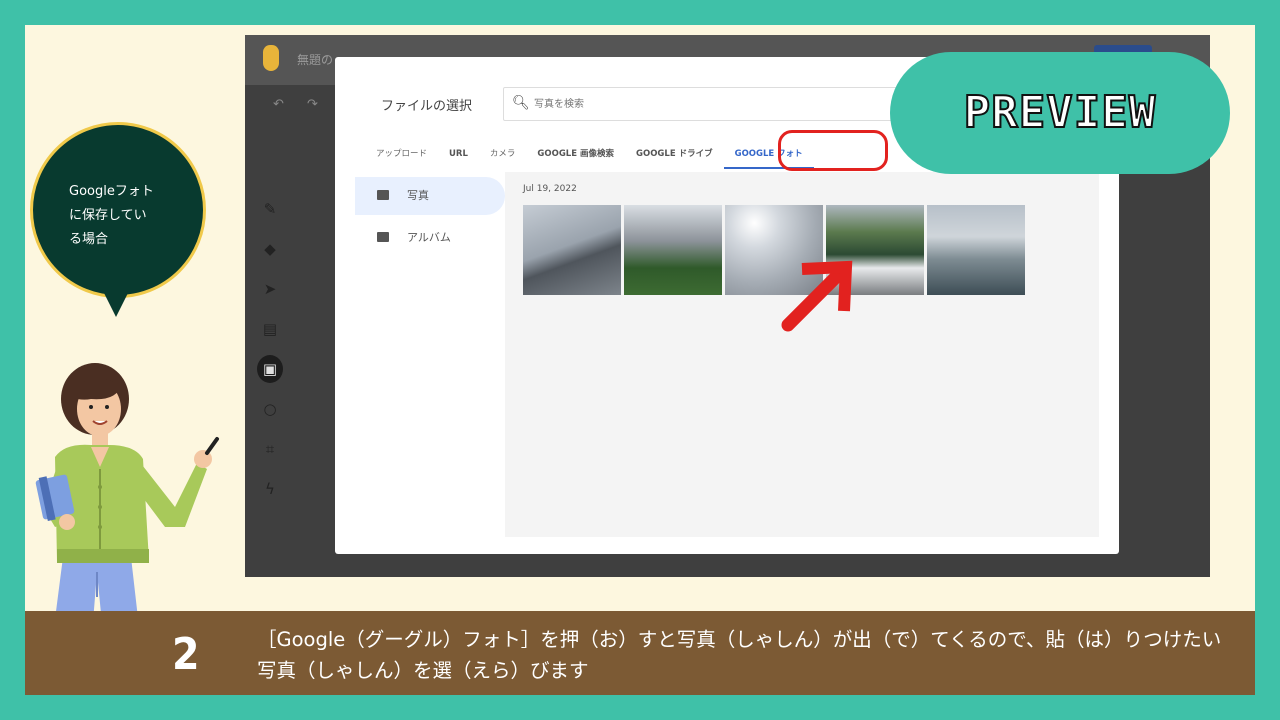  Describe the element at coordinates (503, 154) in the screenshot. I see `tab-camera: カメラ` at that location.